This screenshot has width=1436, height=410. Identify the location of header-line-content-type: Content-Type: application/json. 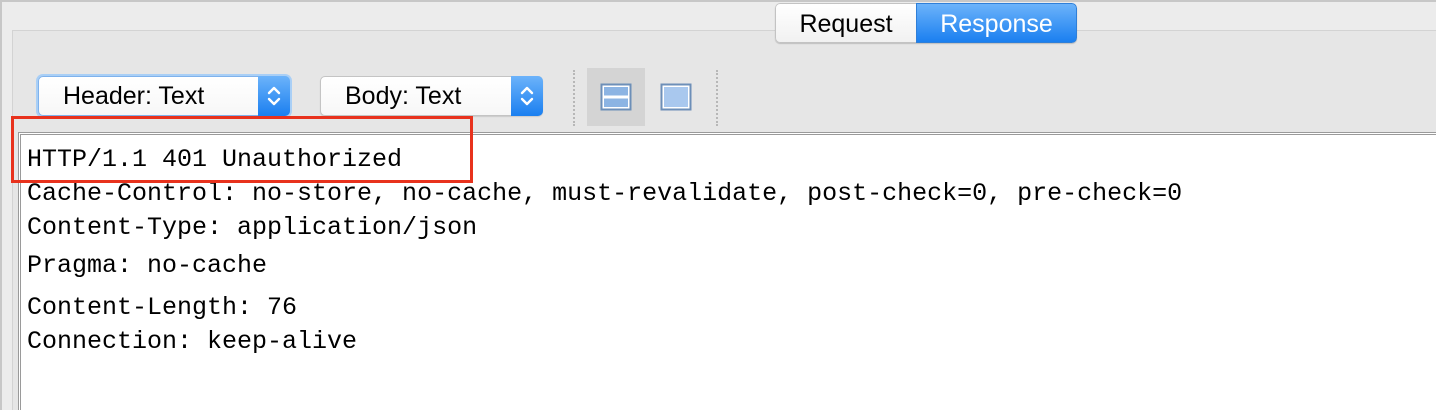
(252, 227).